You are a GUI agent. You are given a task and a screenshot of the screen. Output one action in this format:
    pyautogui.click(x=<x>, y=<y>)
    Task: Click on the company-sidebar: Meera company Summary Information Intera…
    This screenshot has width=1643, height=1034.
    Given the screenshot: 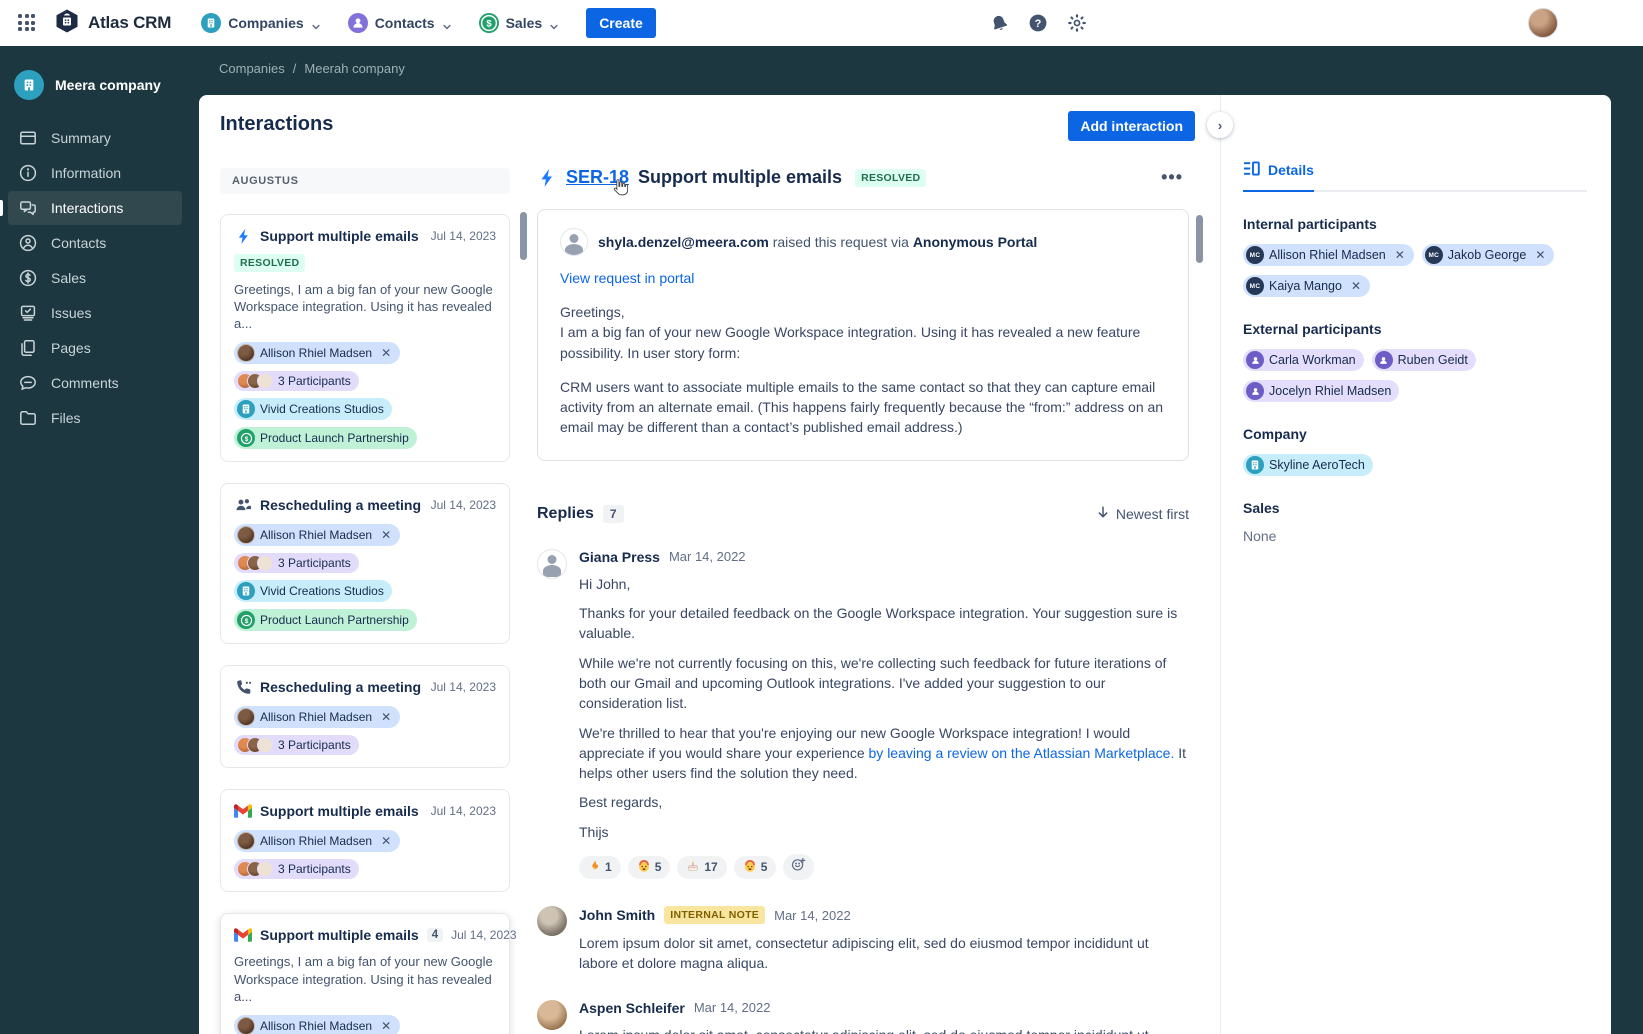 What is the action you would take?
    pyautogui.click(x=95, y=540)
    